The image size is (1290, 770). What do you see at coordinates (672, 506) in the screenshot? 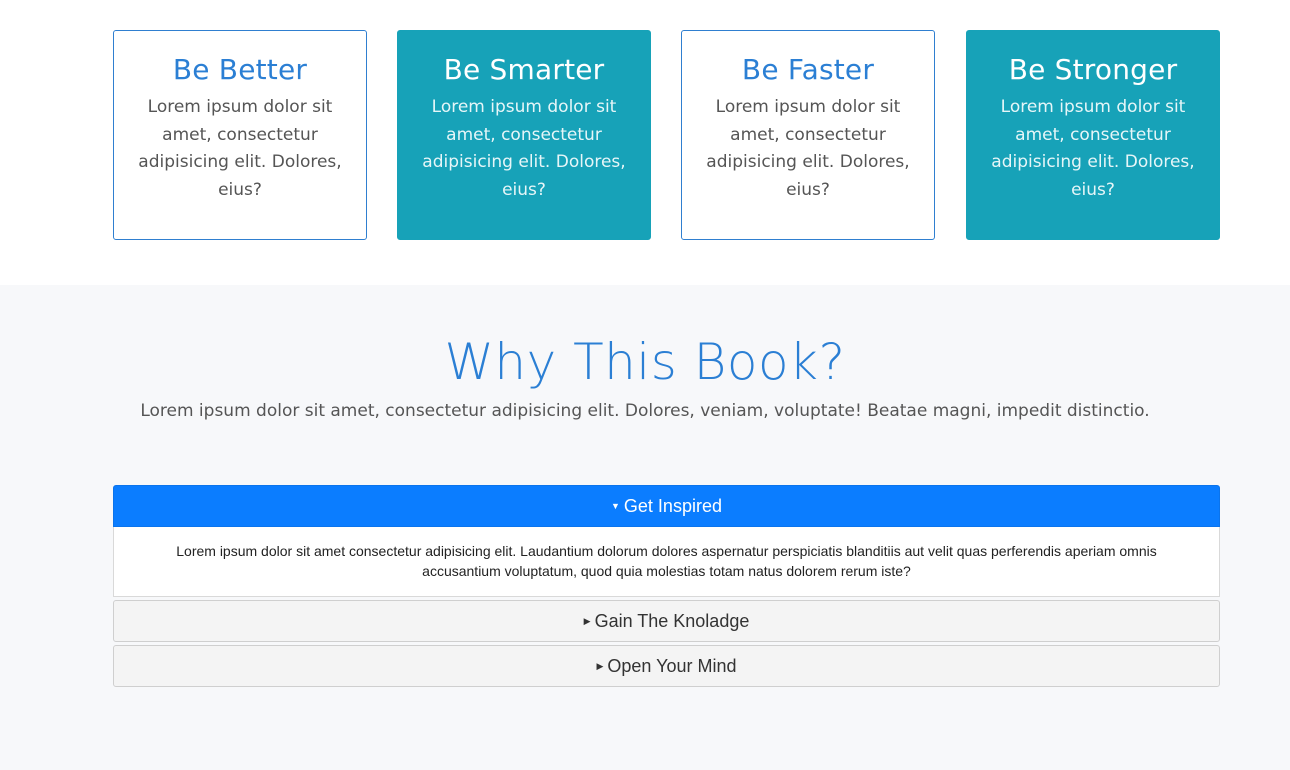
I see `accordion-label: Get Inspired` at bounding box center [672, 506].